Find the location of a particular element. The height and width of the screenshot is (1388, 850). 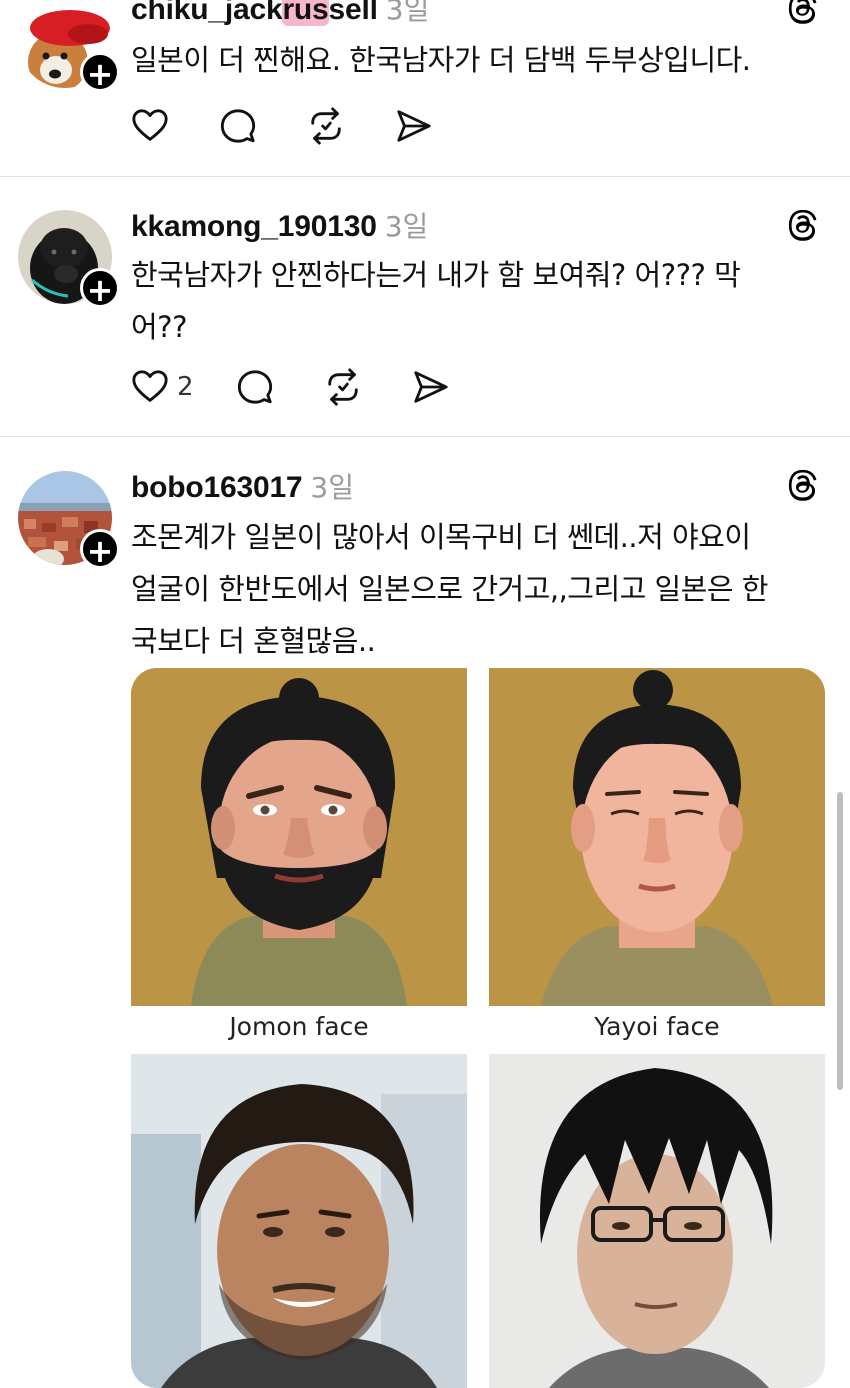

image-caption: Yayoi face is located at coordinates (657, 1026).